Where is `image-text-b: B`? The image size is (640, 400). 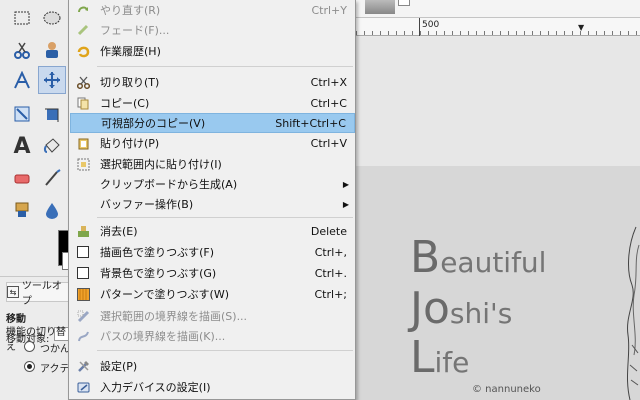
image-text-b: B is located at coordinates (425, 257).